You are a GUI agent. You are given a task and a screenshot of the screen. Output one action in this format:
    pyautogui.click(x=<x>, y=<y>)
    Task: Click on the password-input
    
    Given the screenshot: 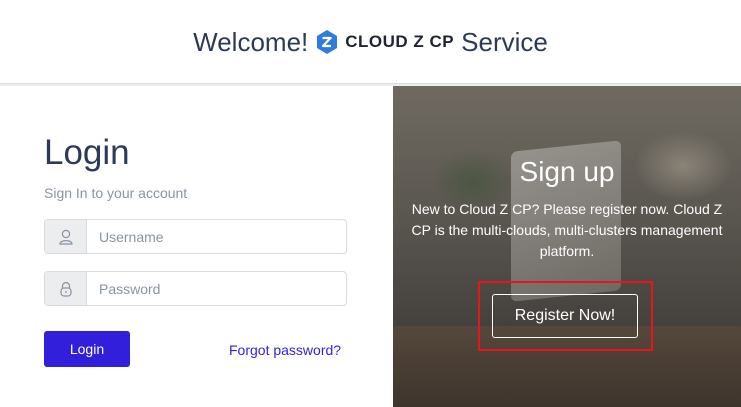 What is the action you would take?
    pyautogui.click(x=216, y=288)
    